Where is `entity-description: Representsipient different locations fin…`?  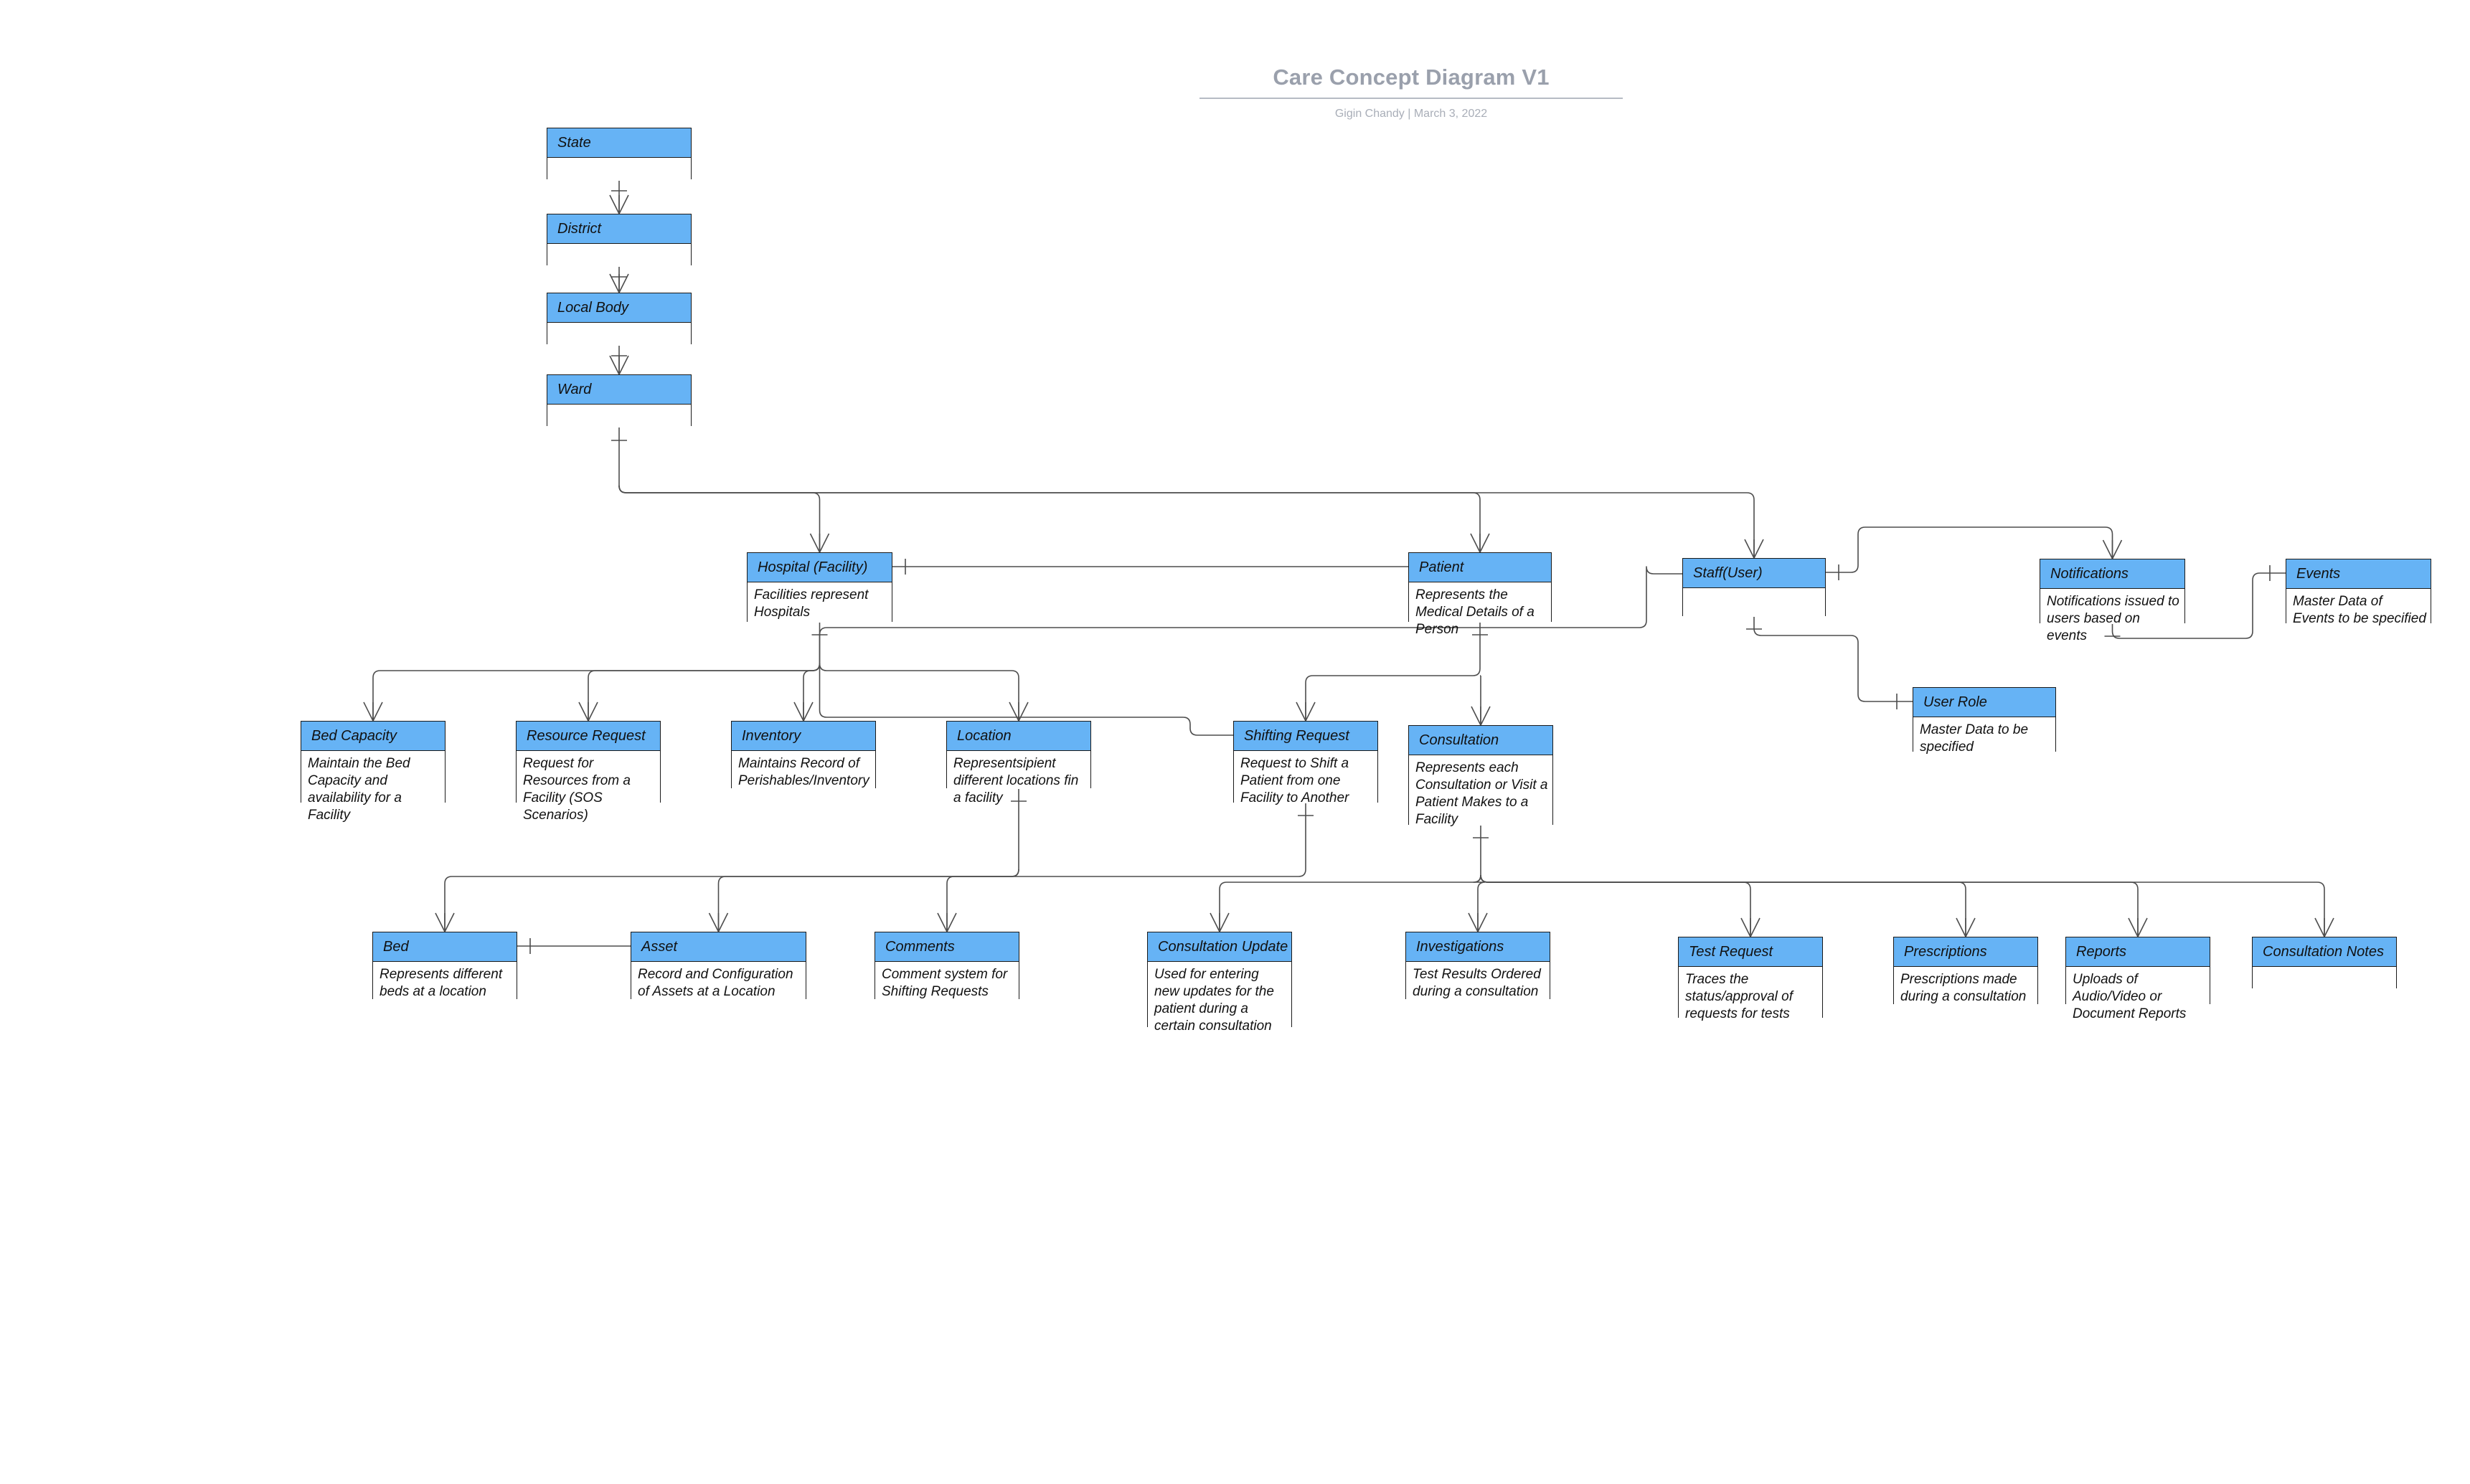
entity-description: Representsipient different locations fin… is located at coordinates (1018, 778).